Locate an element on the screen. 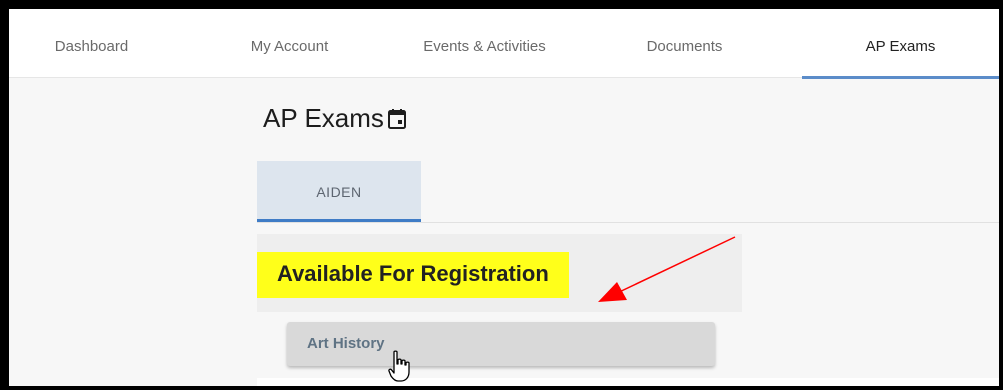 Image resolution: width=1003 pixels, height=390 pixels. nav-item-ap-exams: AP Exams is located at coordinates (900, 44).